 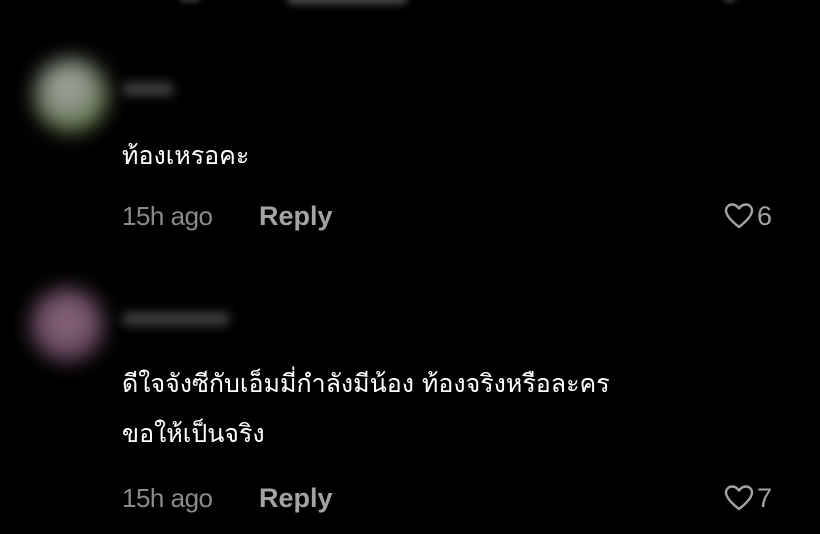 I want to click on like-button: 7, so click(x=748, y=498).